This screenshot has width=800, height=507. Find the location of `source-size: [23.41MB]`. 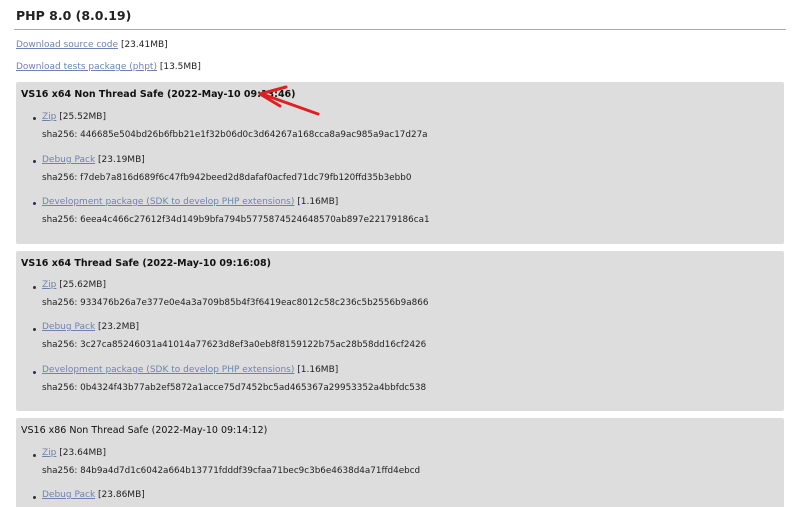

source-size: [23.41MB] is located at coordinates (144, 45).